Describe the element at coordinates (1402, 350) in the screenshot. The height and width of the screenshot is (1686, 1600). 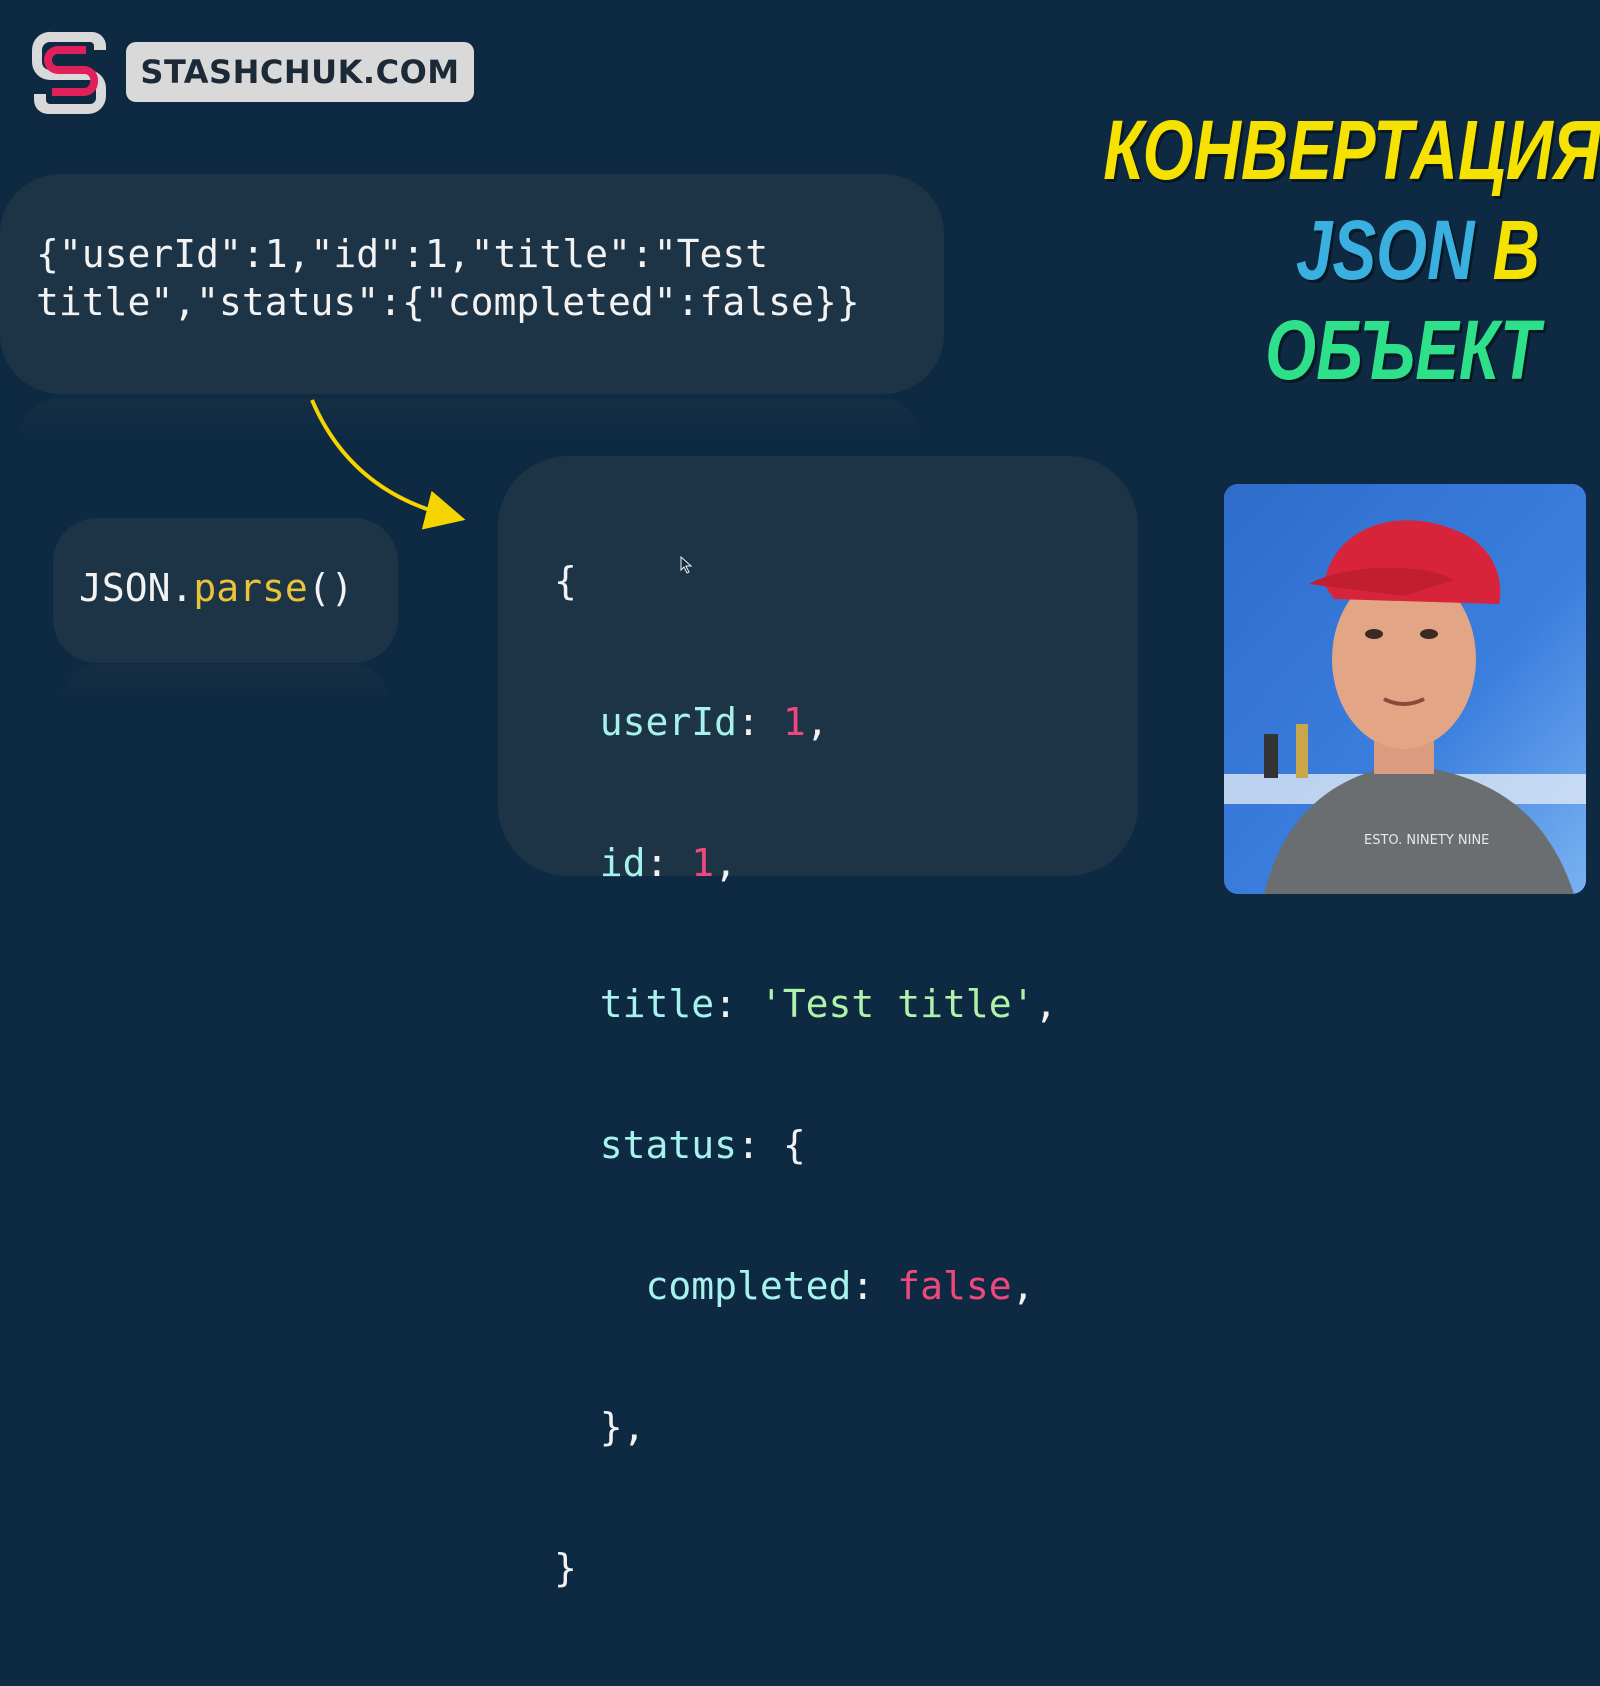
I see `headline-object-word: ОБЪЕКТ` at that location.